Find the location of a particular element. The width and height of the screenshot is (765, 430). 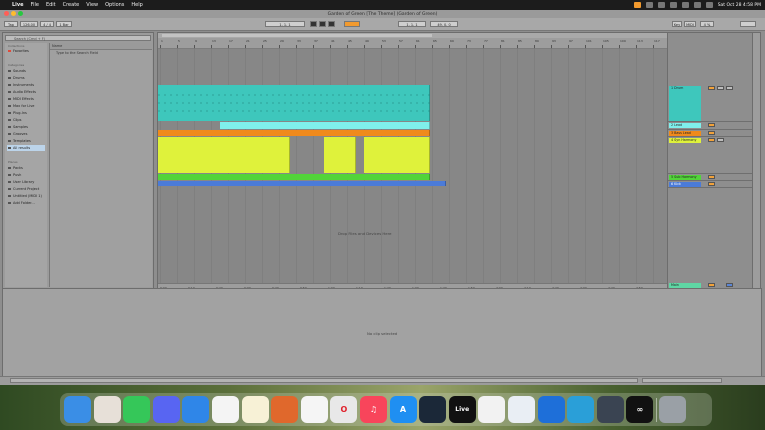

track-name-syn-harmony: 4 Syn Harmony is located at coordinates (685, 140).